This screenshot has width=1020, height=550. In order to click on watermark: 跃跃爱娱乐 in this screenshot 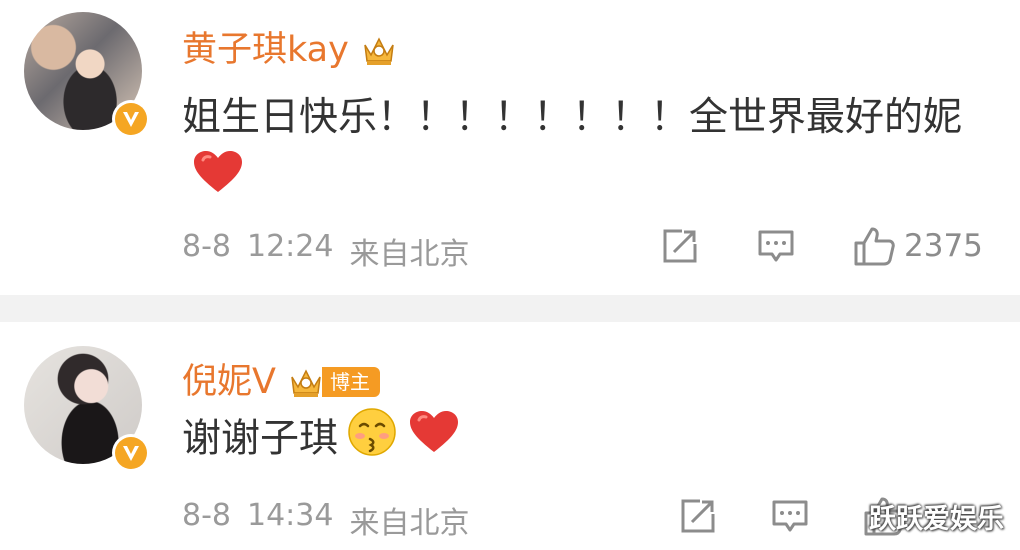, I will do `click(936, 519)`.